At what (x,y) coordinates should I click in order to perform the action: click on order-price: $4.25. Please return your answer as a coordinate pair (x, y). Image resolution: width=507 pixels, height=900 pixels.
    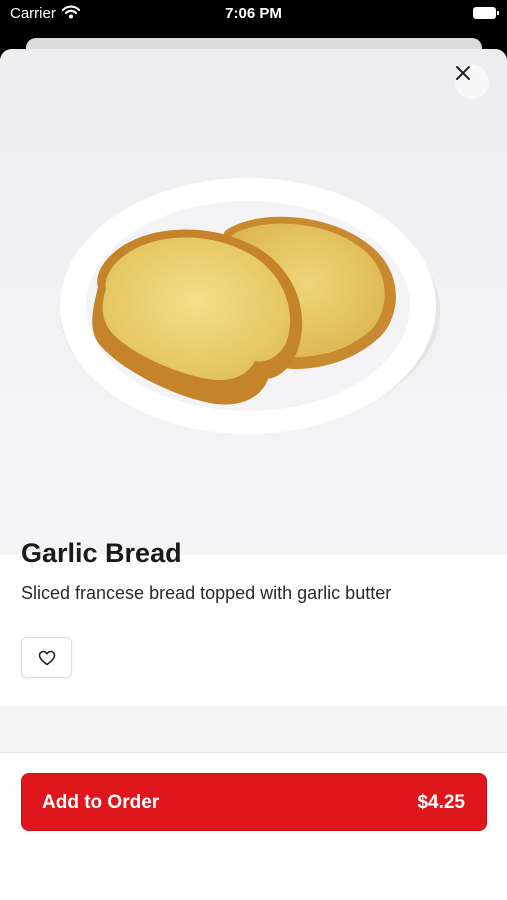
    Looking at the image, I should click on (441, 802).